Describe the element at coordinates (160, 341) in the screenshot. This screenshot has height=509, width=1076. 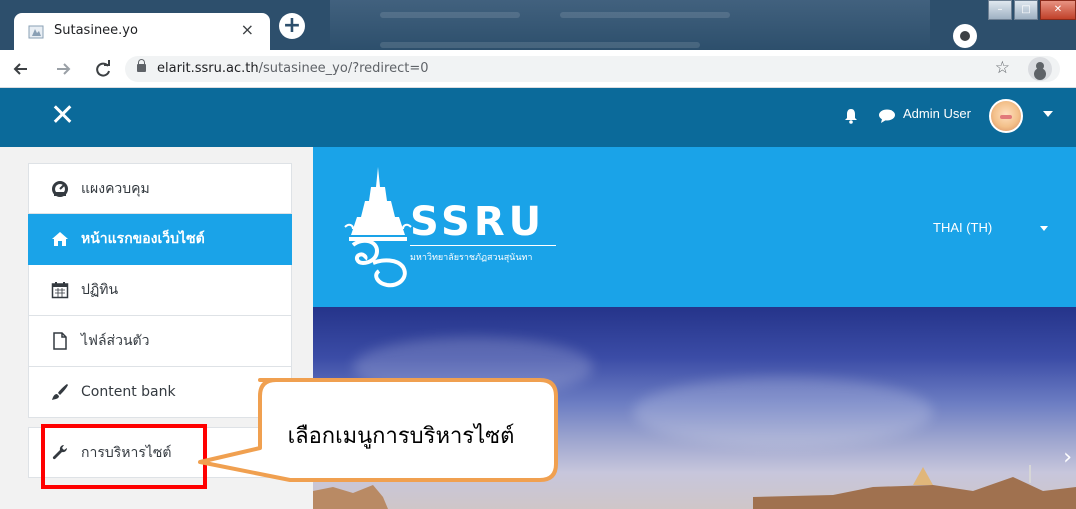
I see `menu-item-private-files: ไฟล์ส่วนตัว` at that location.